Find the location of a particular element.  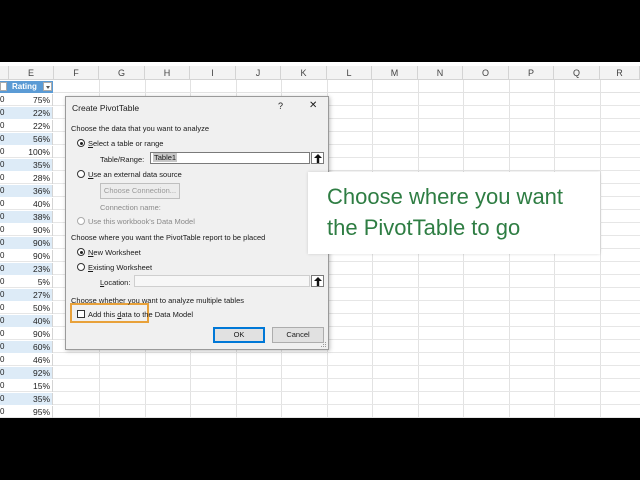

cancel-button: Cancel is located at coordinates (298, 335).